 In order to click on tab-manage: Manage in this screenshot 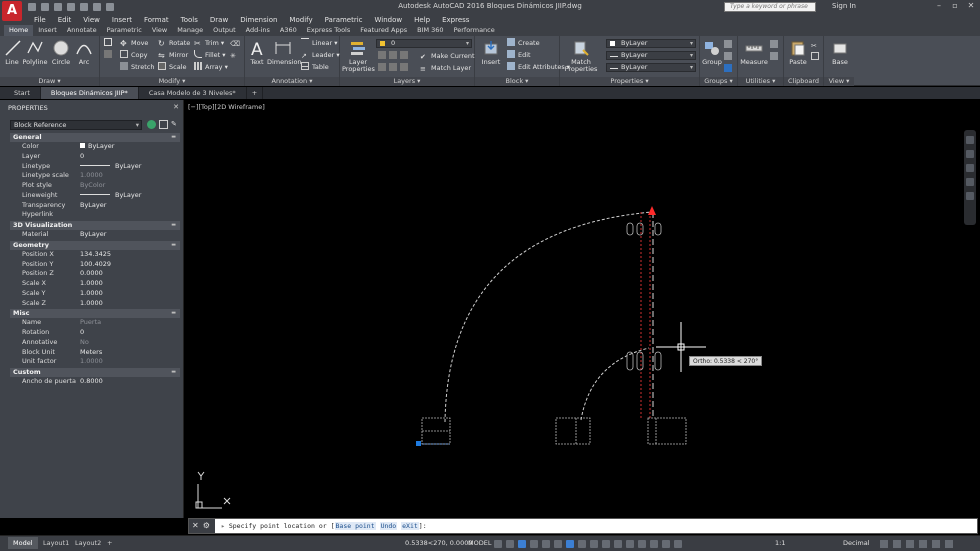, I will do `click(190, 30)`.